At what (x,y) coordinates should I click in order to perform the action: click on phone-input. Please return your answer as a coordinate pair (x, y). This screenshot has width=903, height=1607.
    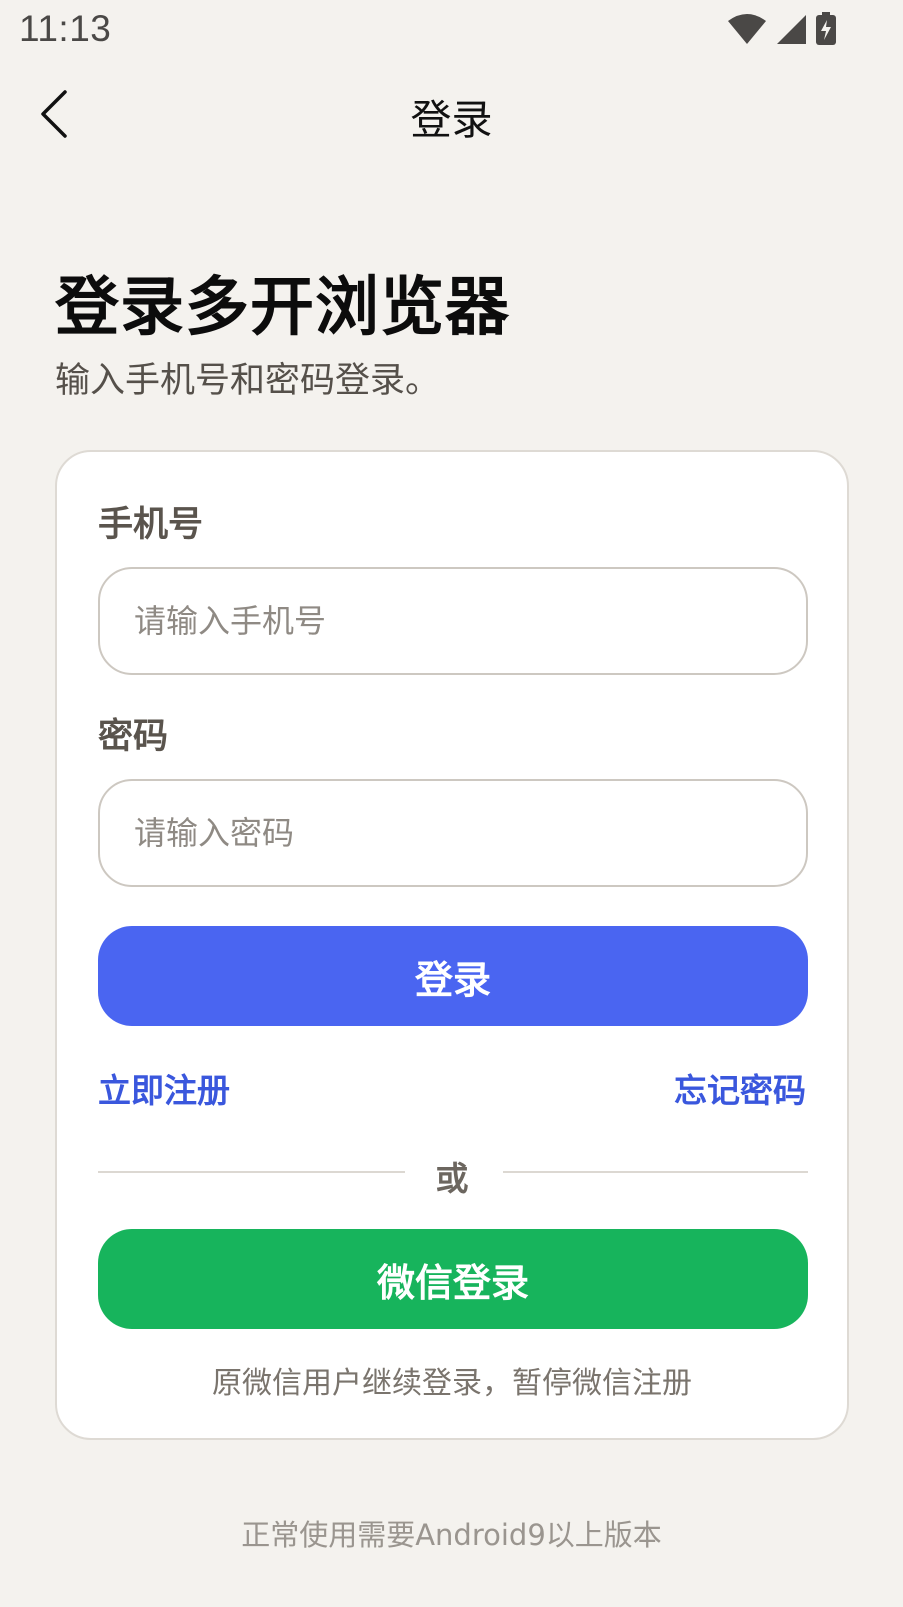
    Looking at the image, I should click on (469, 621).